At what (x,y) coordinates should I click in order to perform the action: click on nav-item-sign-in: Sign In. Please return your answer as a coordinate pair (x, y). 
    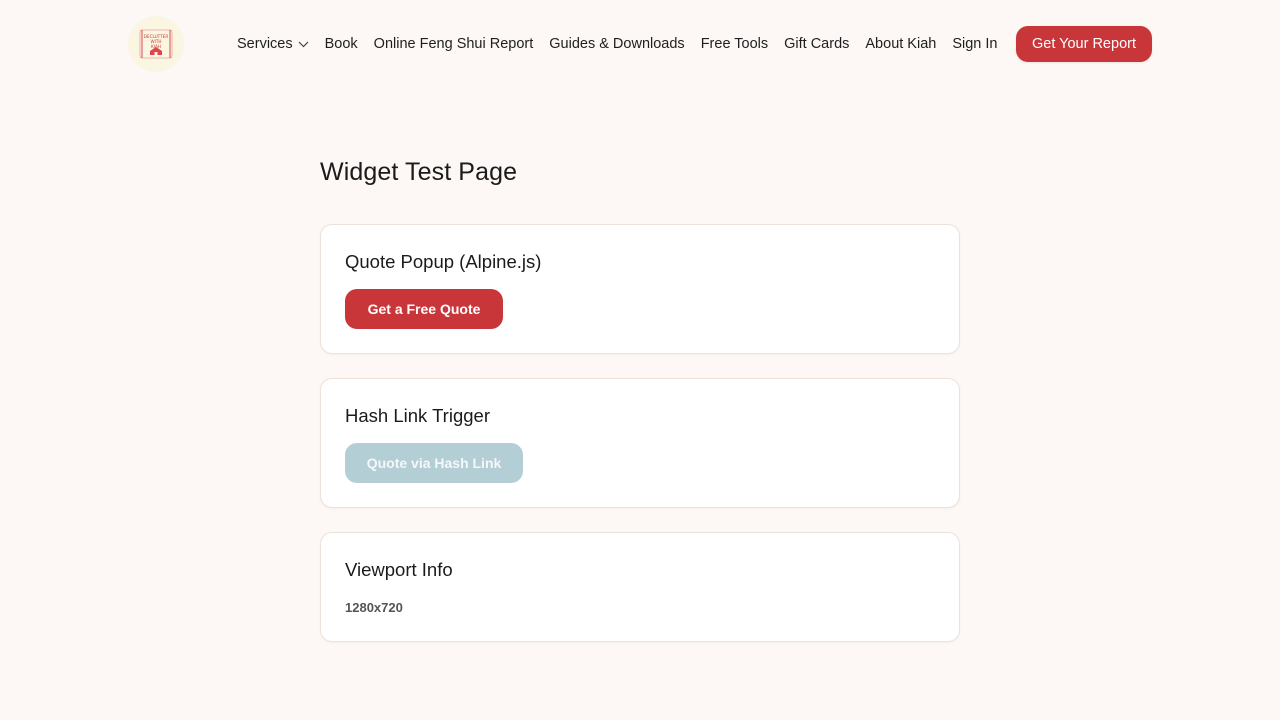
    Looking at the image, I should click on (974, 44).